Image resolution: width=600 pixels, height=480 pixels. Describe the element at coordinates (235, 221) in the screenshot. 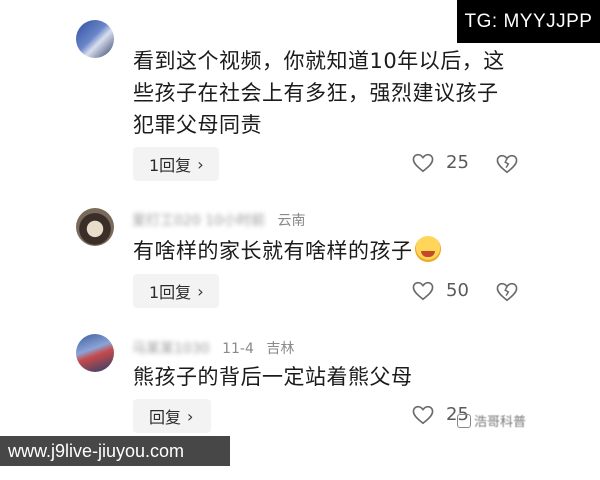

I see `timestamp: 10小时前` at that location.